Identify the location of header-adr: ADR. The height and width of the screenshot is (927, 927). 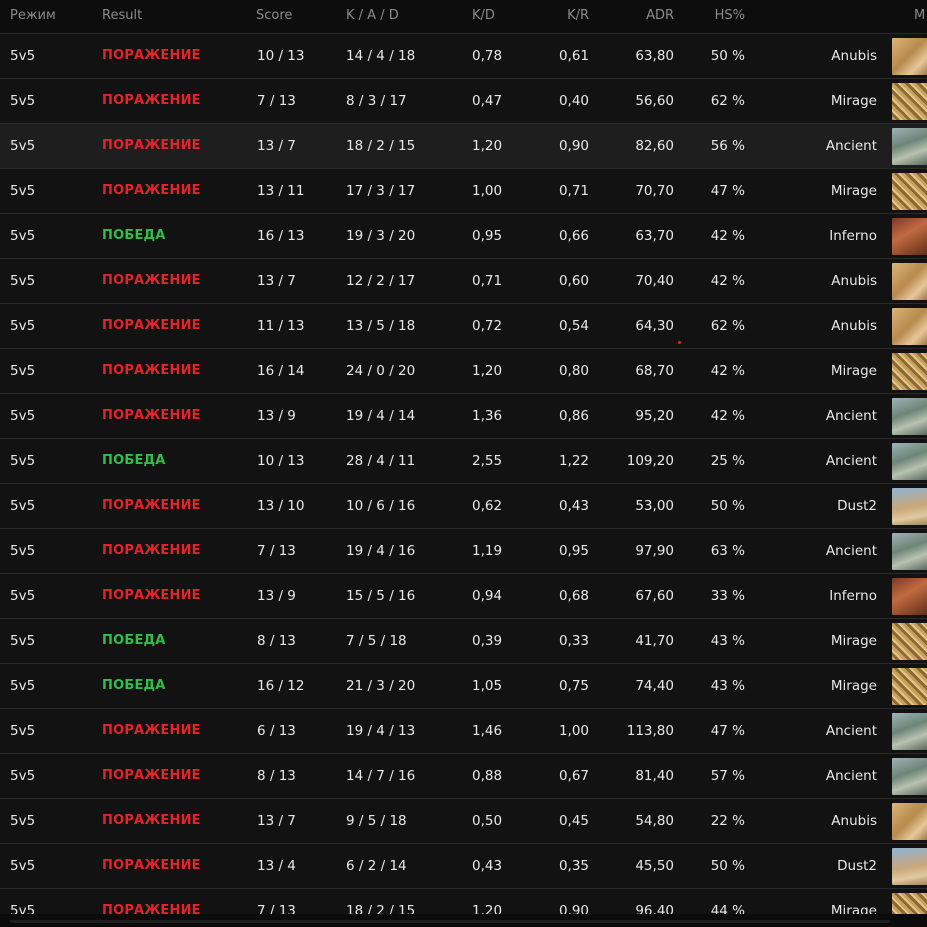
(660, 15).